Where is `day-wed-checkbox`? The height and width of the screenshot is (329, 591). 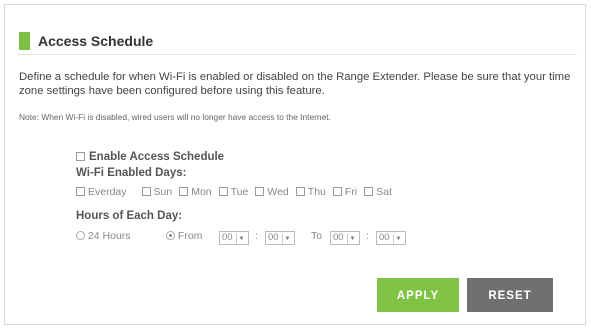 day-wed-checkbox is located at coordinates (260, 191).